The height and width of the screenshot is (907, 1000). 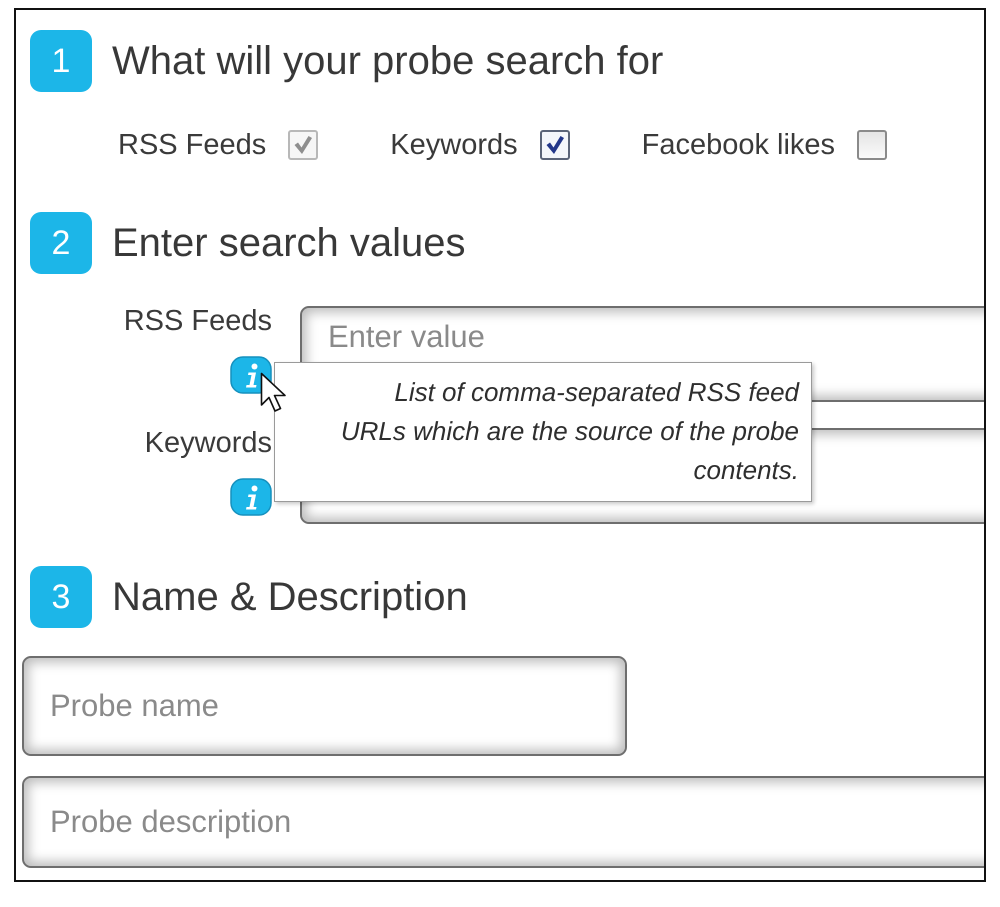 I want to click on input-field: Probe name, so click(x=324, y=706).